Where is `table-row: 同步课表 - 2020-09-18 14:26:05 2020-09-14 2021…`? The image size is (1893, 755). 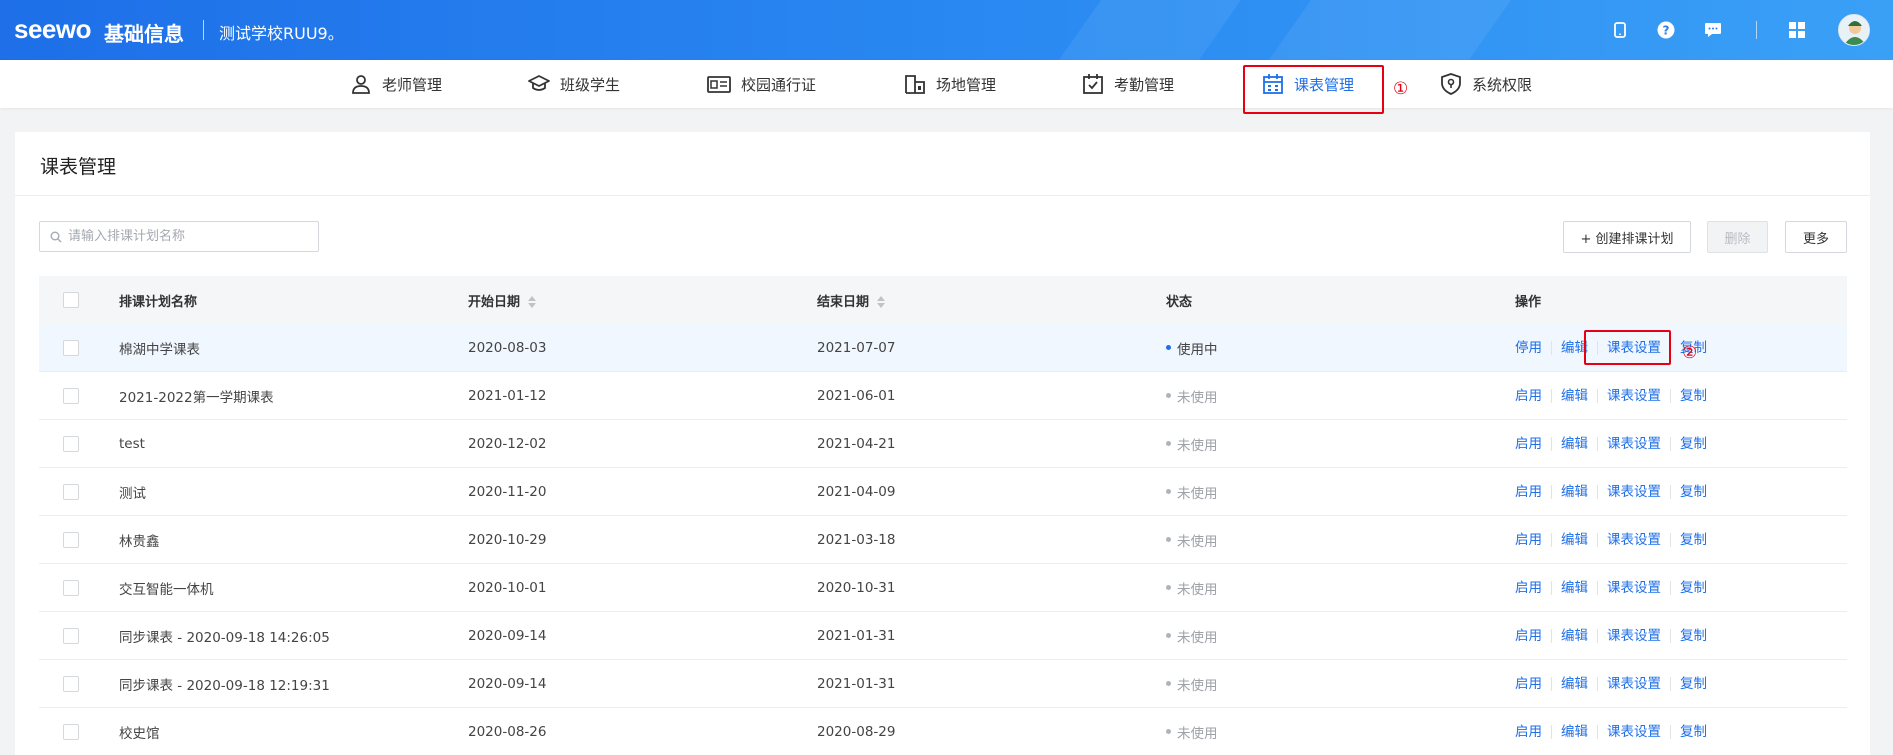 table-row: 同步课表 - 2020-09-18 14:26:05 2020-09-14 2021… is located at coordinates (943, 636).